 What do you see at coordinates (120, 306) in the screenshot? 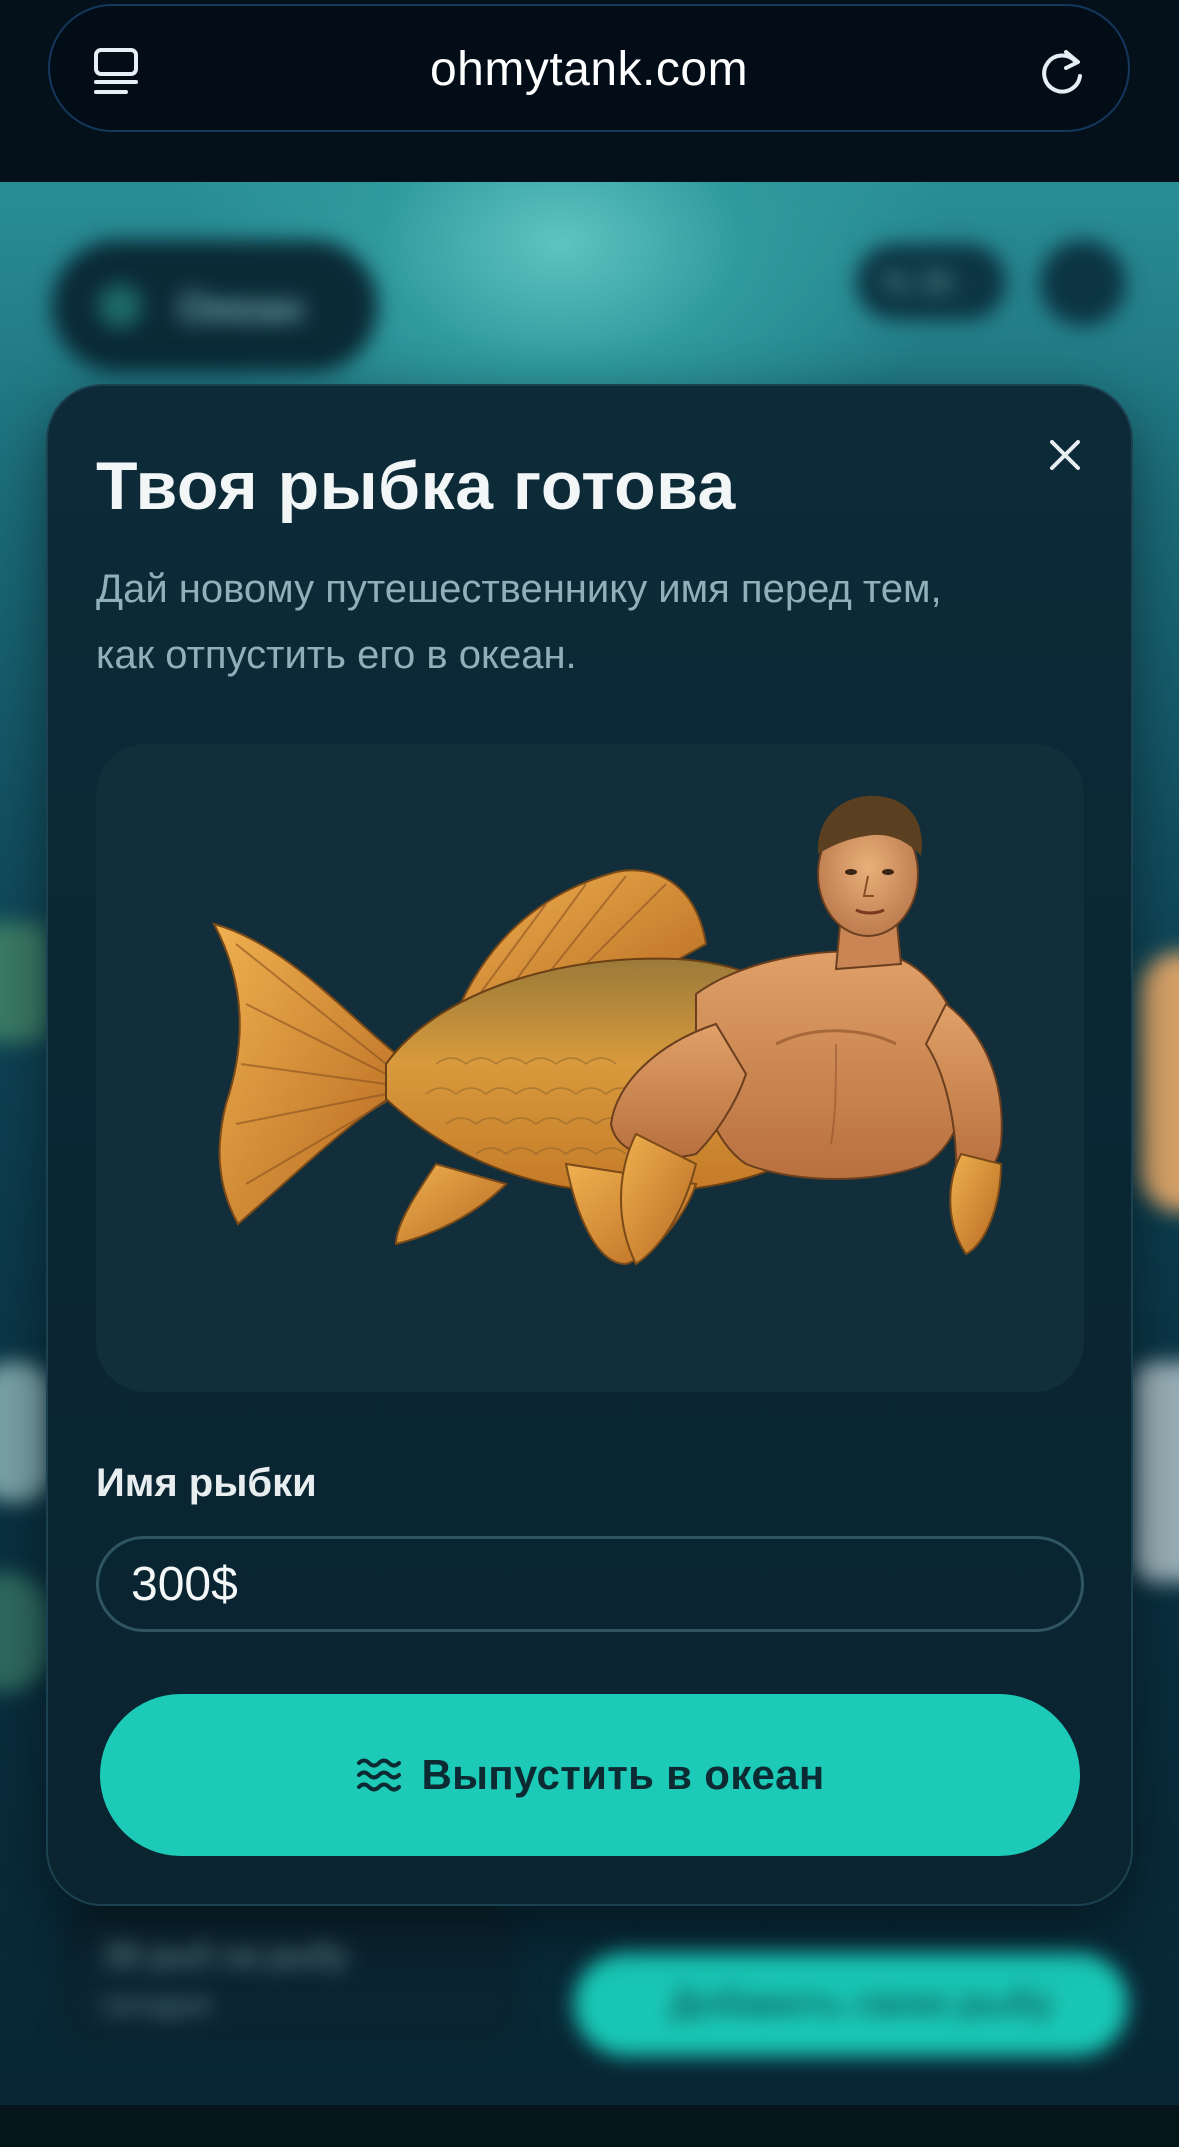
I see `ocean-chip-icon` at bounding box center [120, 306].